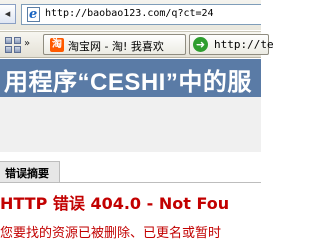 The width and height of the screenshot is (320, 249). Describe the element at coordinates (116, 46) in the screenshot. I see `tab-taobao-label: 淘宝网 - 淘! 我喜欢` at that location.